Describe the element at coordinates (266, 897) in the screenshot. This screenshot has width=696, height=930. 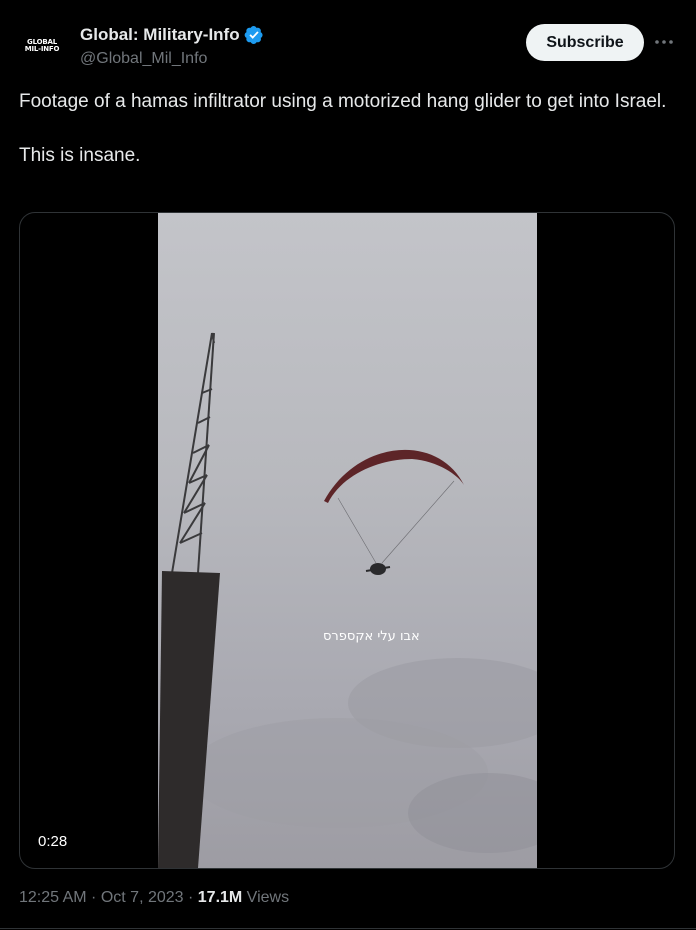
I see `views-label: Views` at that location.